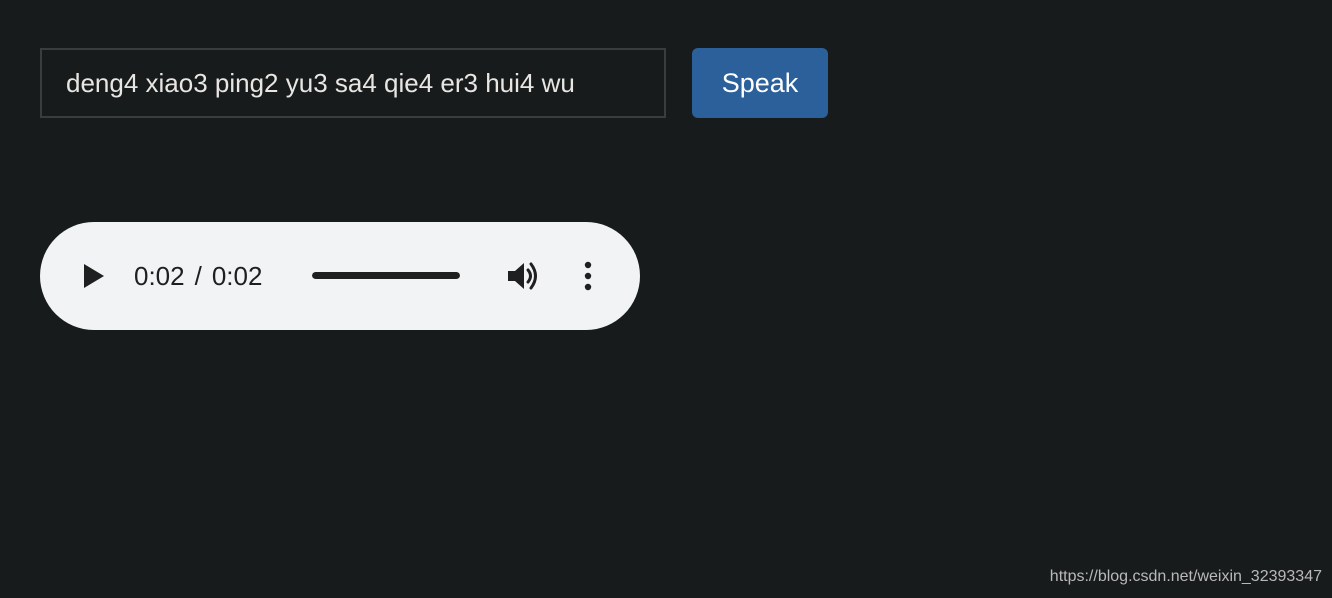 Image resolution: width=1332 pixels, height=598 pixels. What do you see at coordinates (760, 83) in the screenshot?
I see `speak-button: Speak` at bounding box center [760, 83].